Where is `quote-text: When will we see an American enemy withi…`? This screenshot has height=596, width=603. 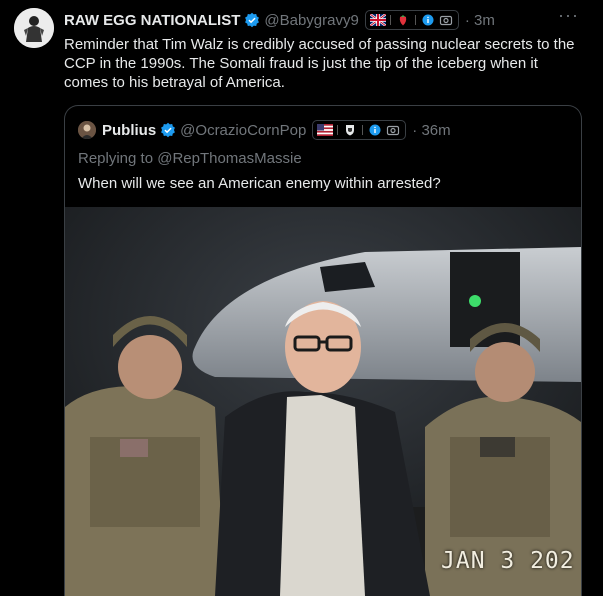
quote-text: When will we see an American enemy withi… is located at coordinates (259, 183).